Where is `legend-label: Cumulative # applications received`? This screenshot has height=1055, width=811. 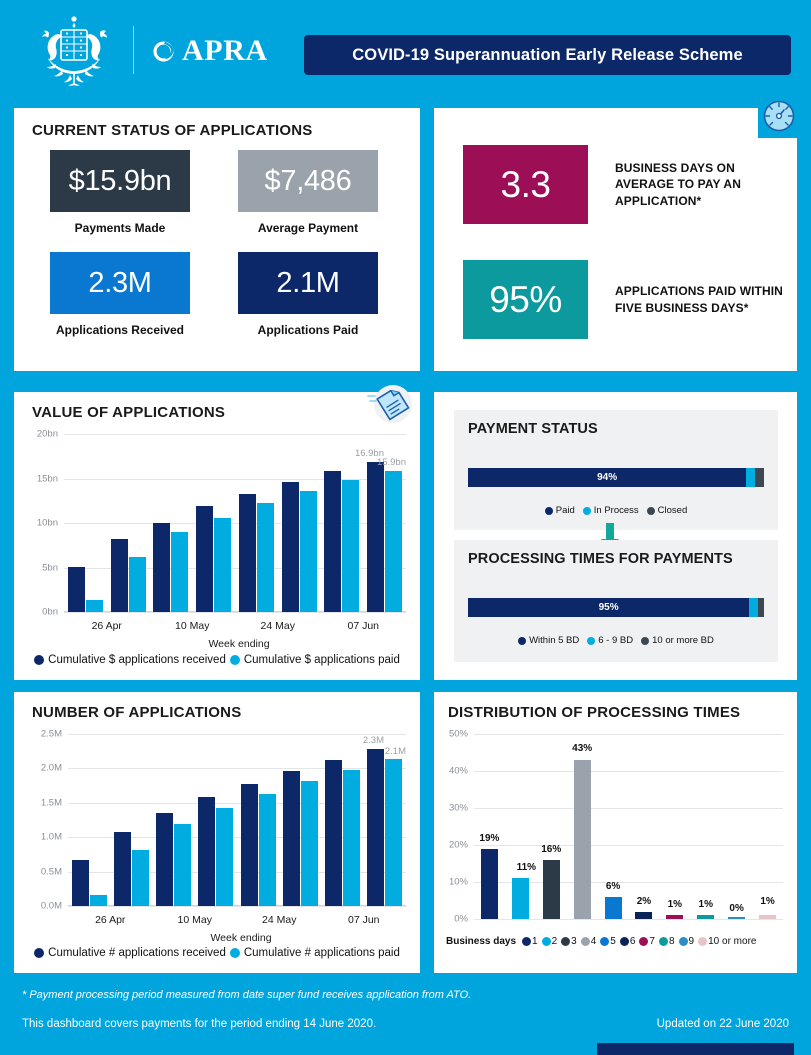 legend-label: Cumulative # applications received is located at coordinates (137, 953).